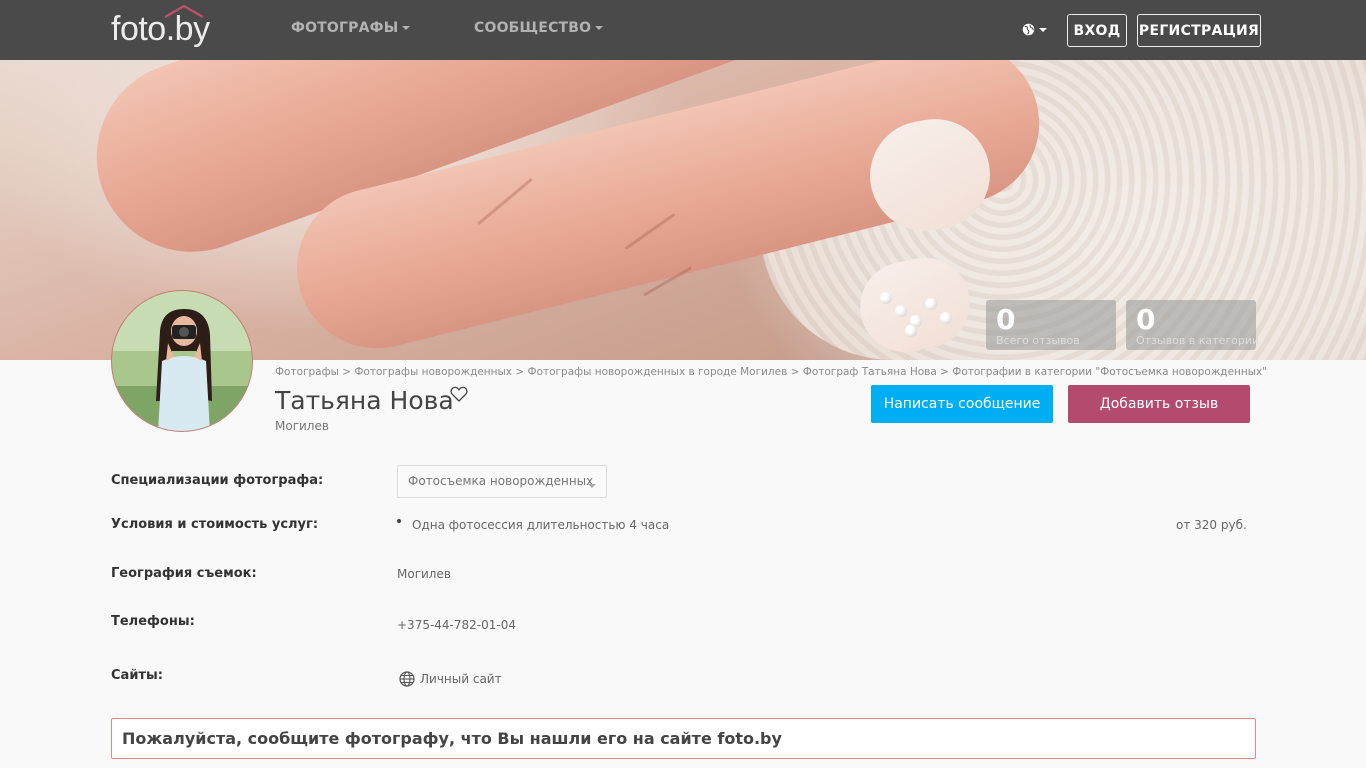 This screenshot has height=768, width=1366. Describe the element at coordinates (302, 426) in the screenshot. I see `photographer-city: Могилев` at that location.